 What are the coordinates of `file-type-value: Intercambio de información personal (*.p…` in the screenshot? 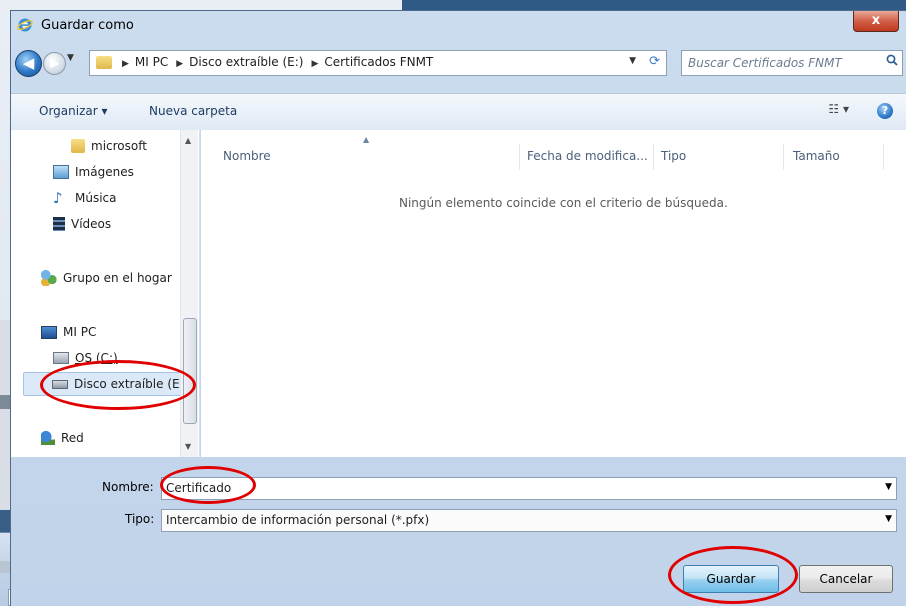 It's located at (297, 520).